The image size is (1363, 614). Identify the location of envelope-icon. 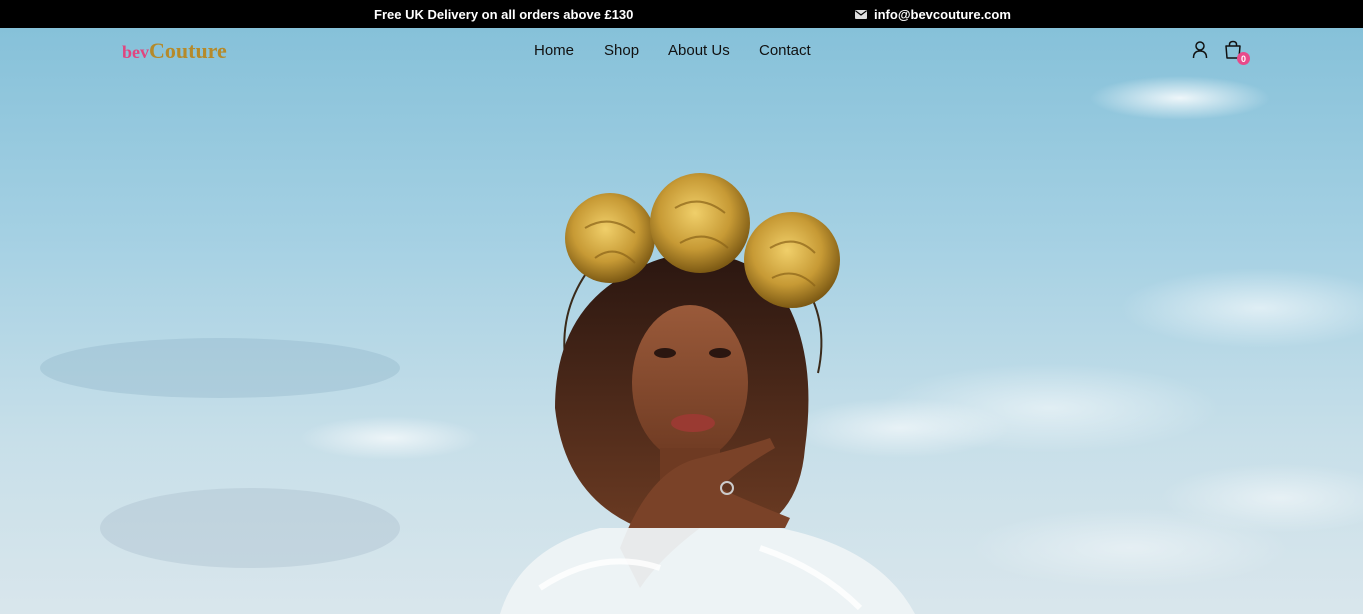
(861, 14).